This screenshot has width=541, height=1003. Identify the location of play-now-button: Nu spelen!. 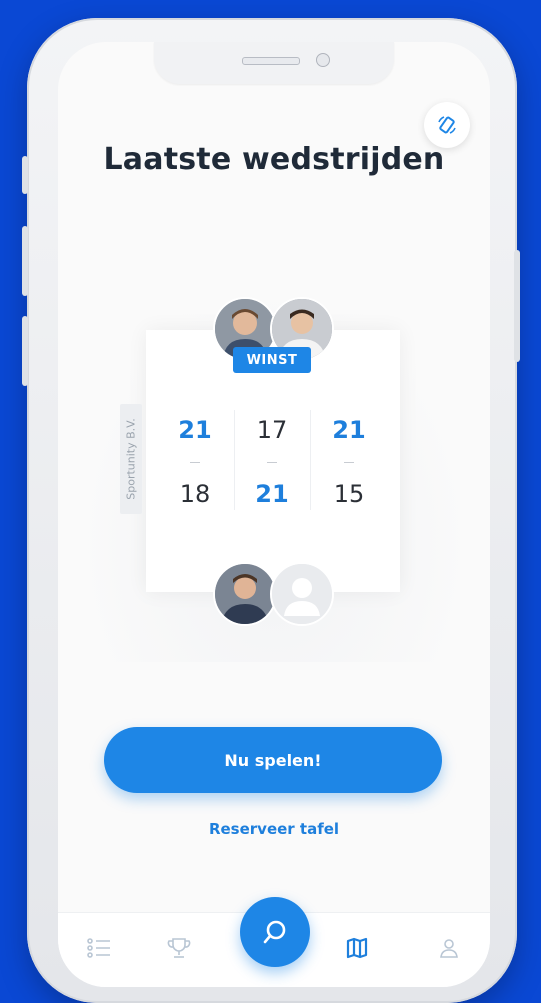
(273, 760).